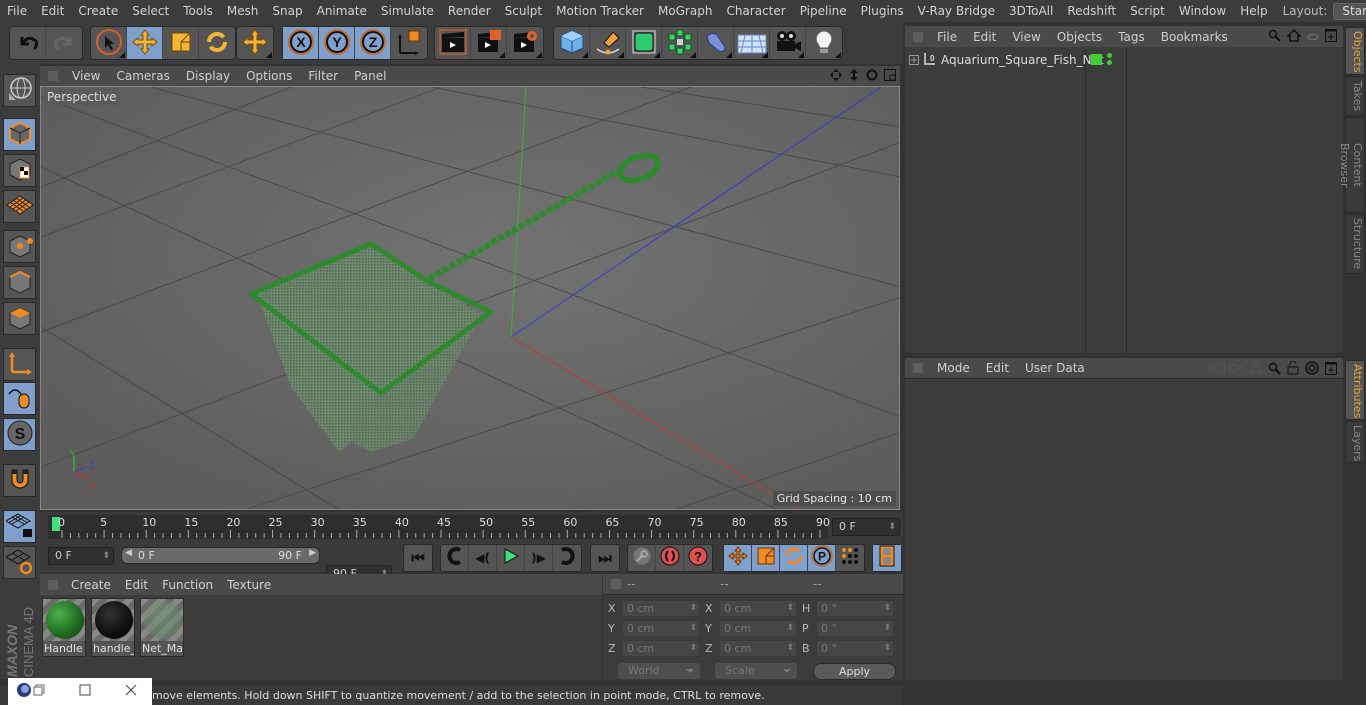 This screenshot has height=705, width=1366. What do you see at coordinates (823, 11) in the screenshot?
I see `menu-pipeline: Pipeline` at bounding box center [823, 11].